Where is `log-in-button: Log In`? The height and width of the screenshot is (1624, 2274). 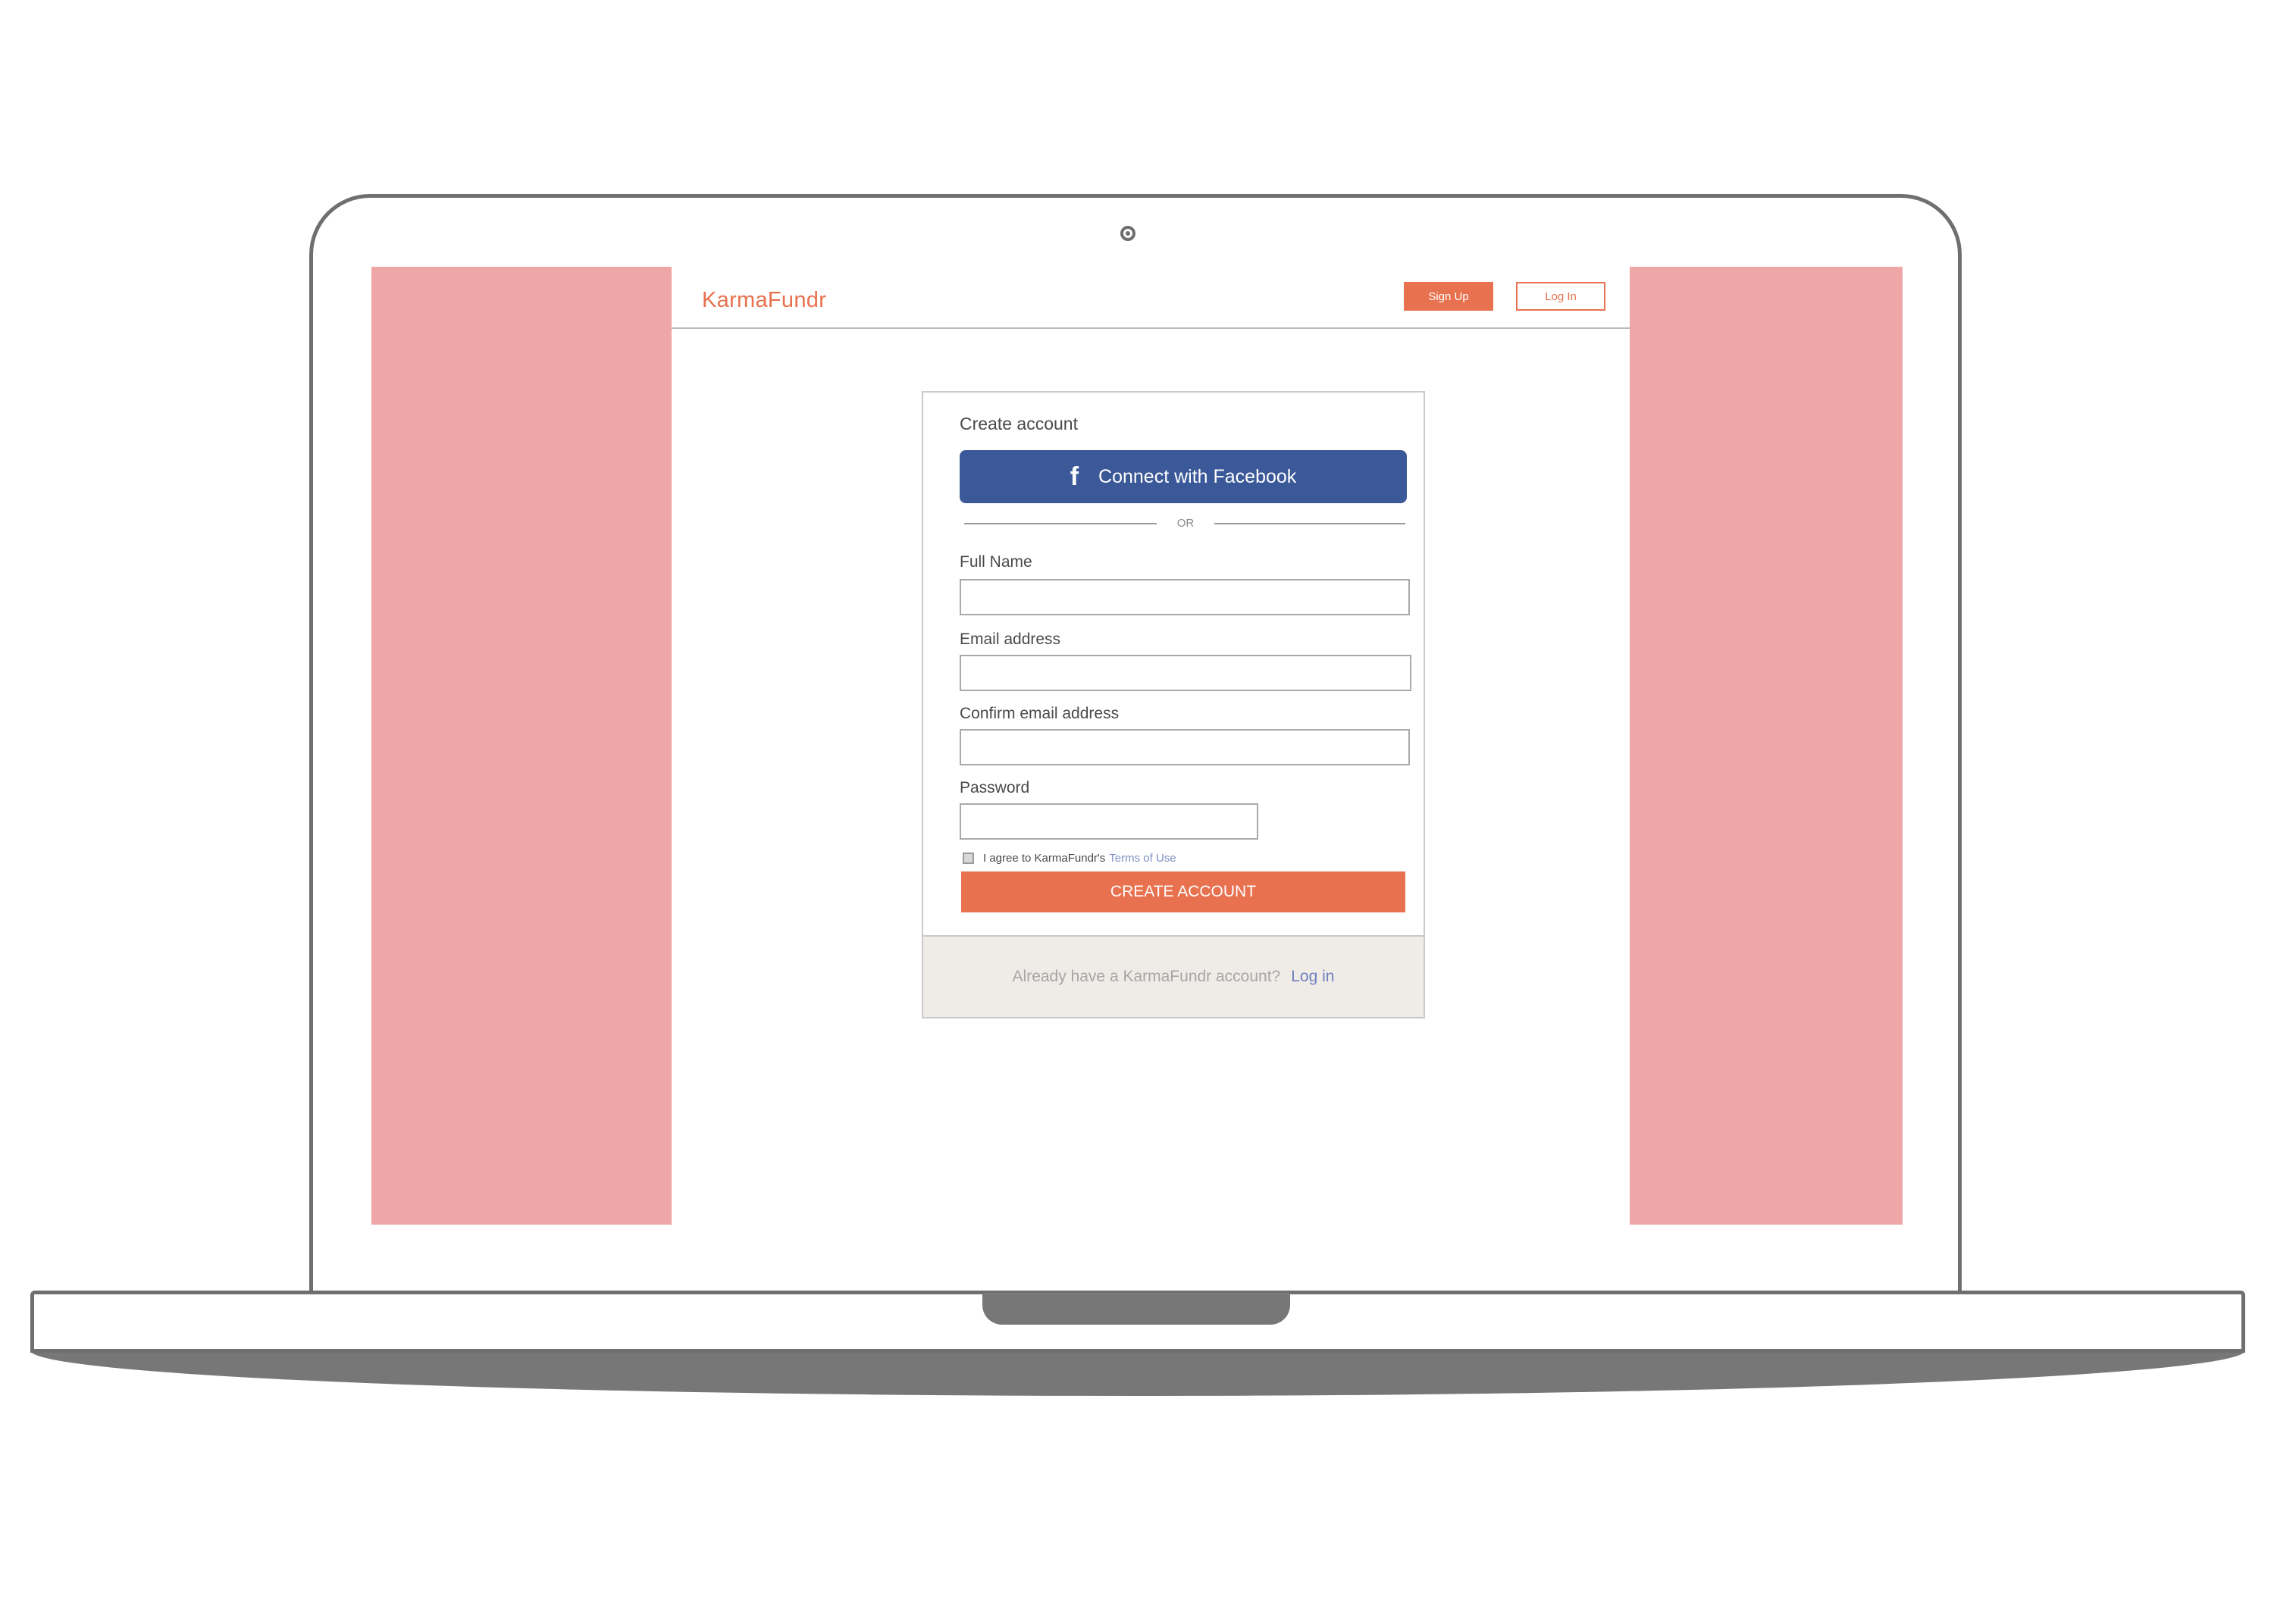 log-in-button: Log In is located at coordinates (1560, 296).